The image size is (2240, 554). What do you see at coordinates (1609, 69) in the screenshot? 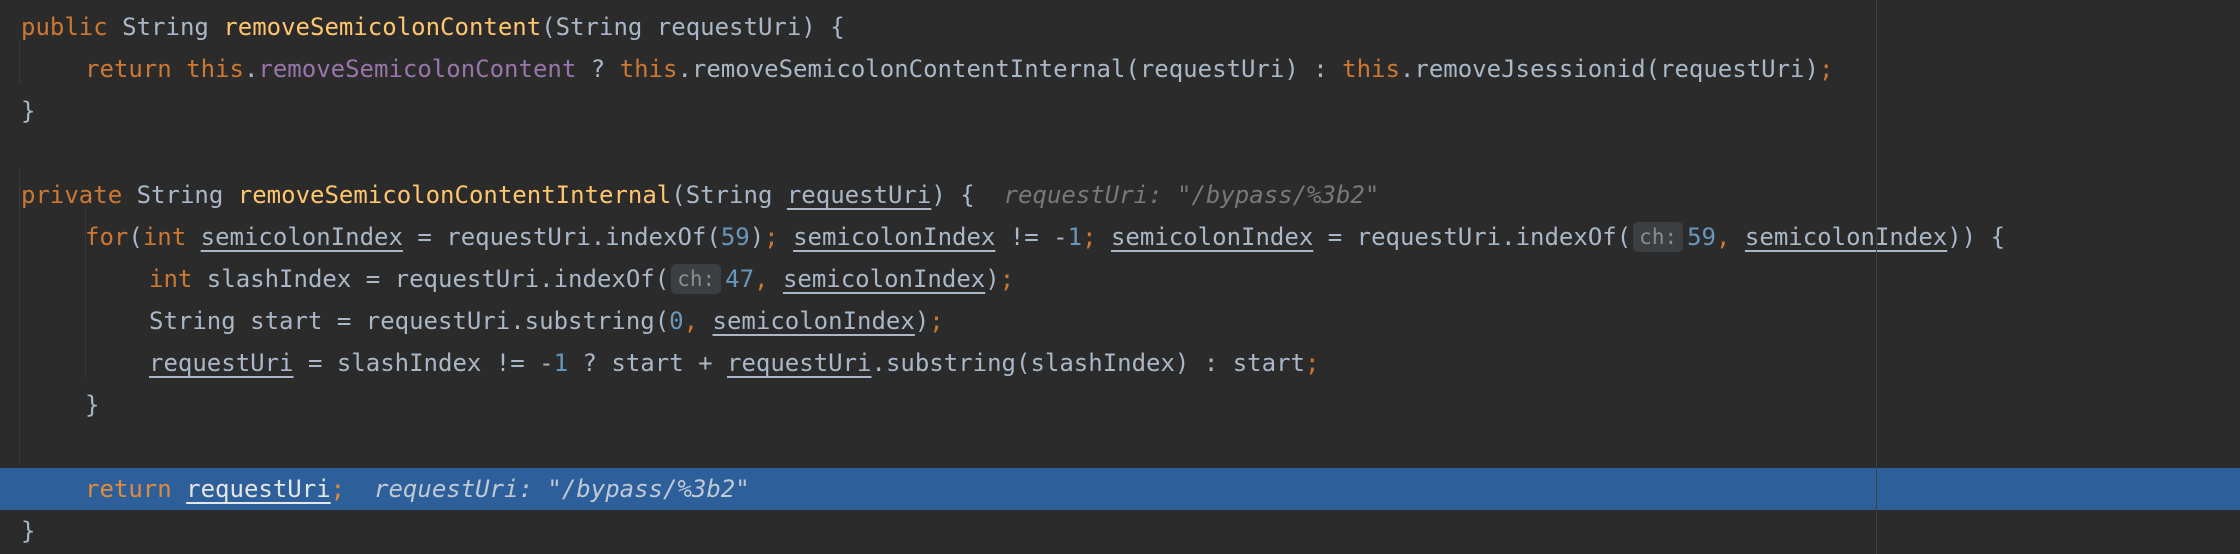
I see `method-call: .removeJsessionid(requestUri)` at bounding box center [1609, 69].